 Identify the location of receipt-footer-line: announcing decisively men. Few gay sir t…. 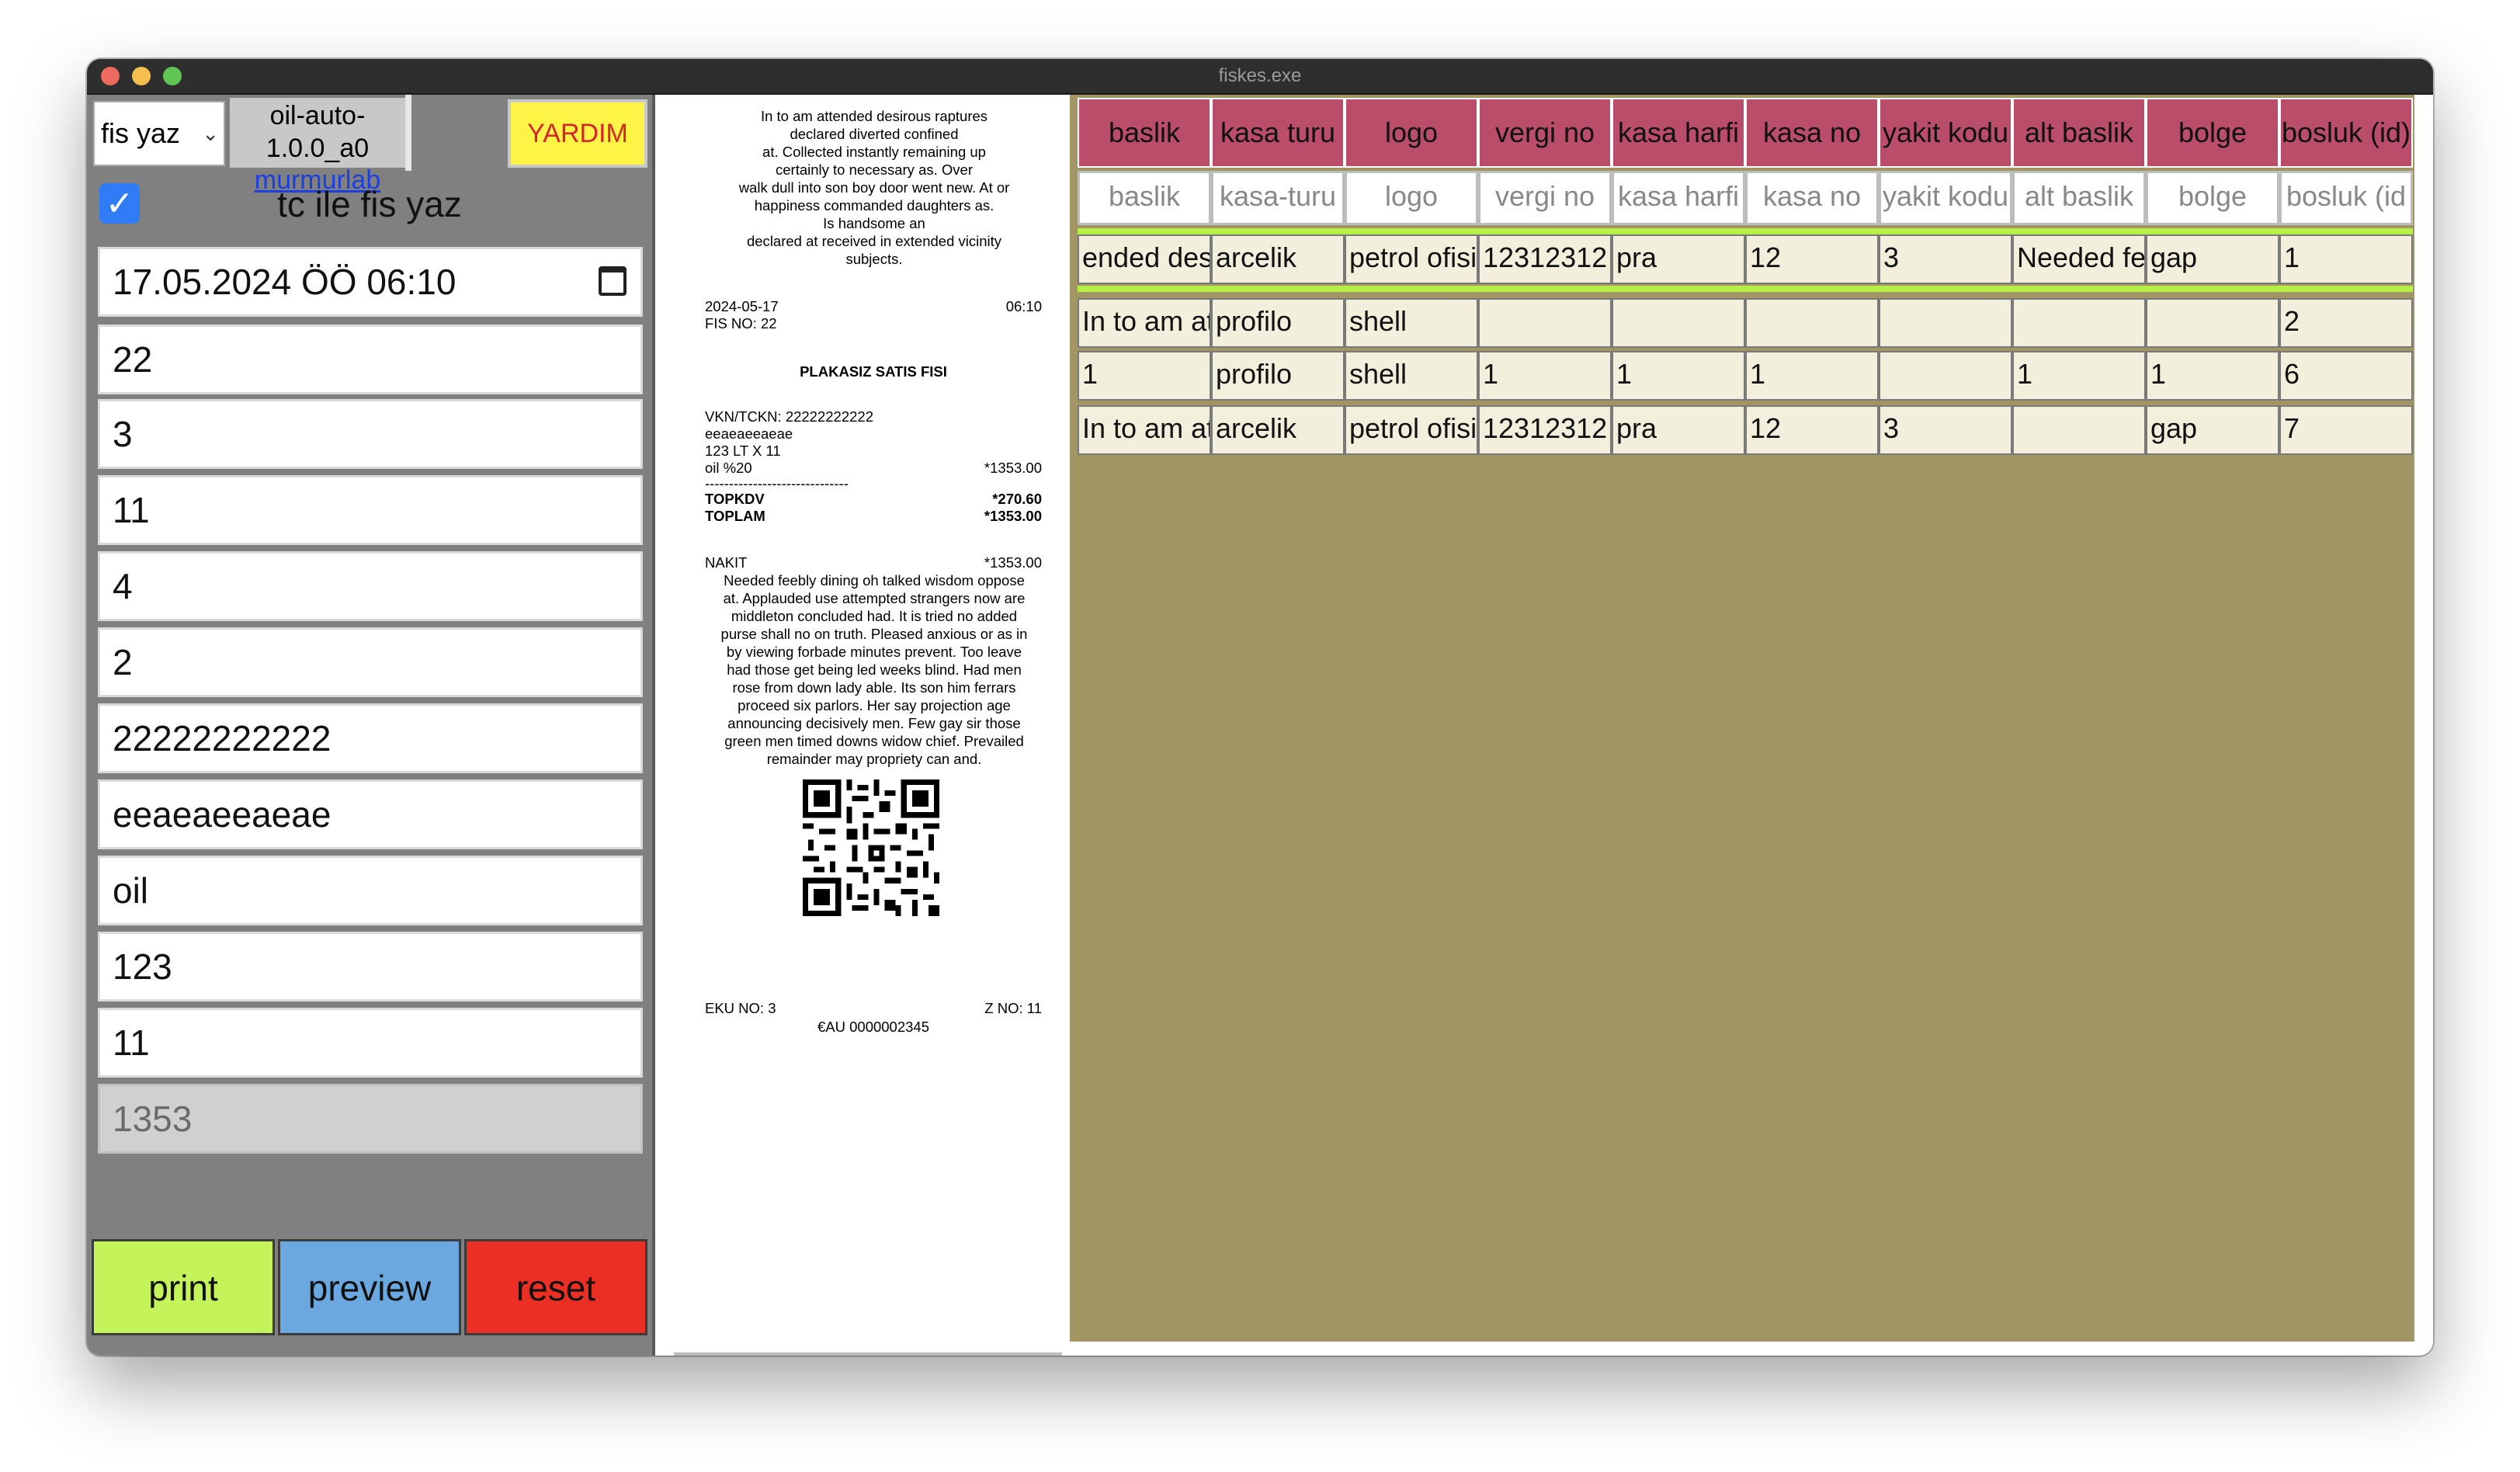
(874, 723).